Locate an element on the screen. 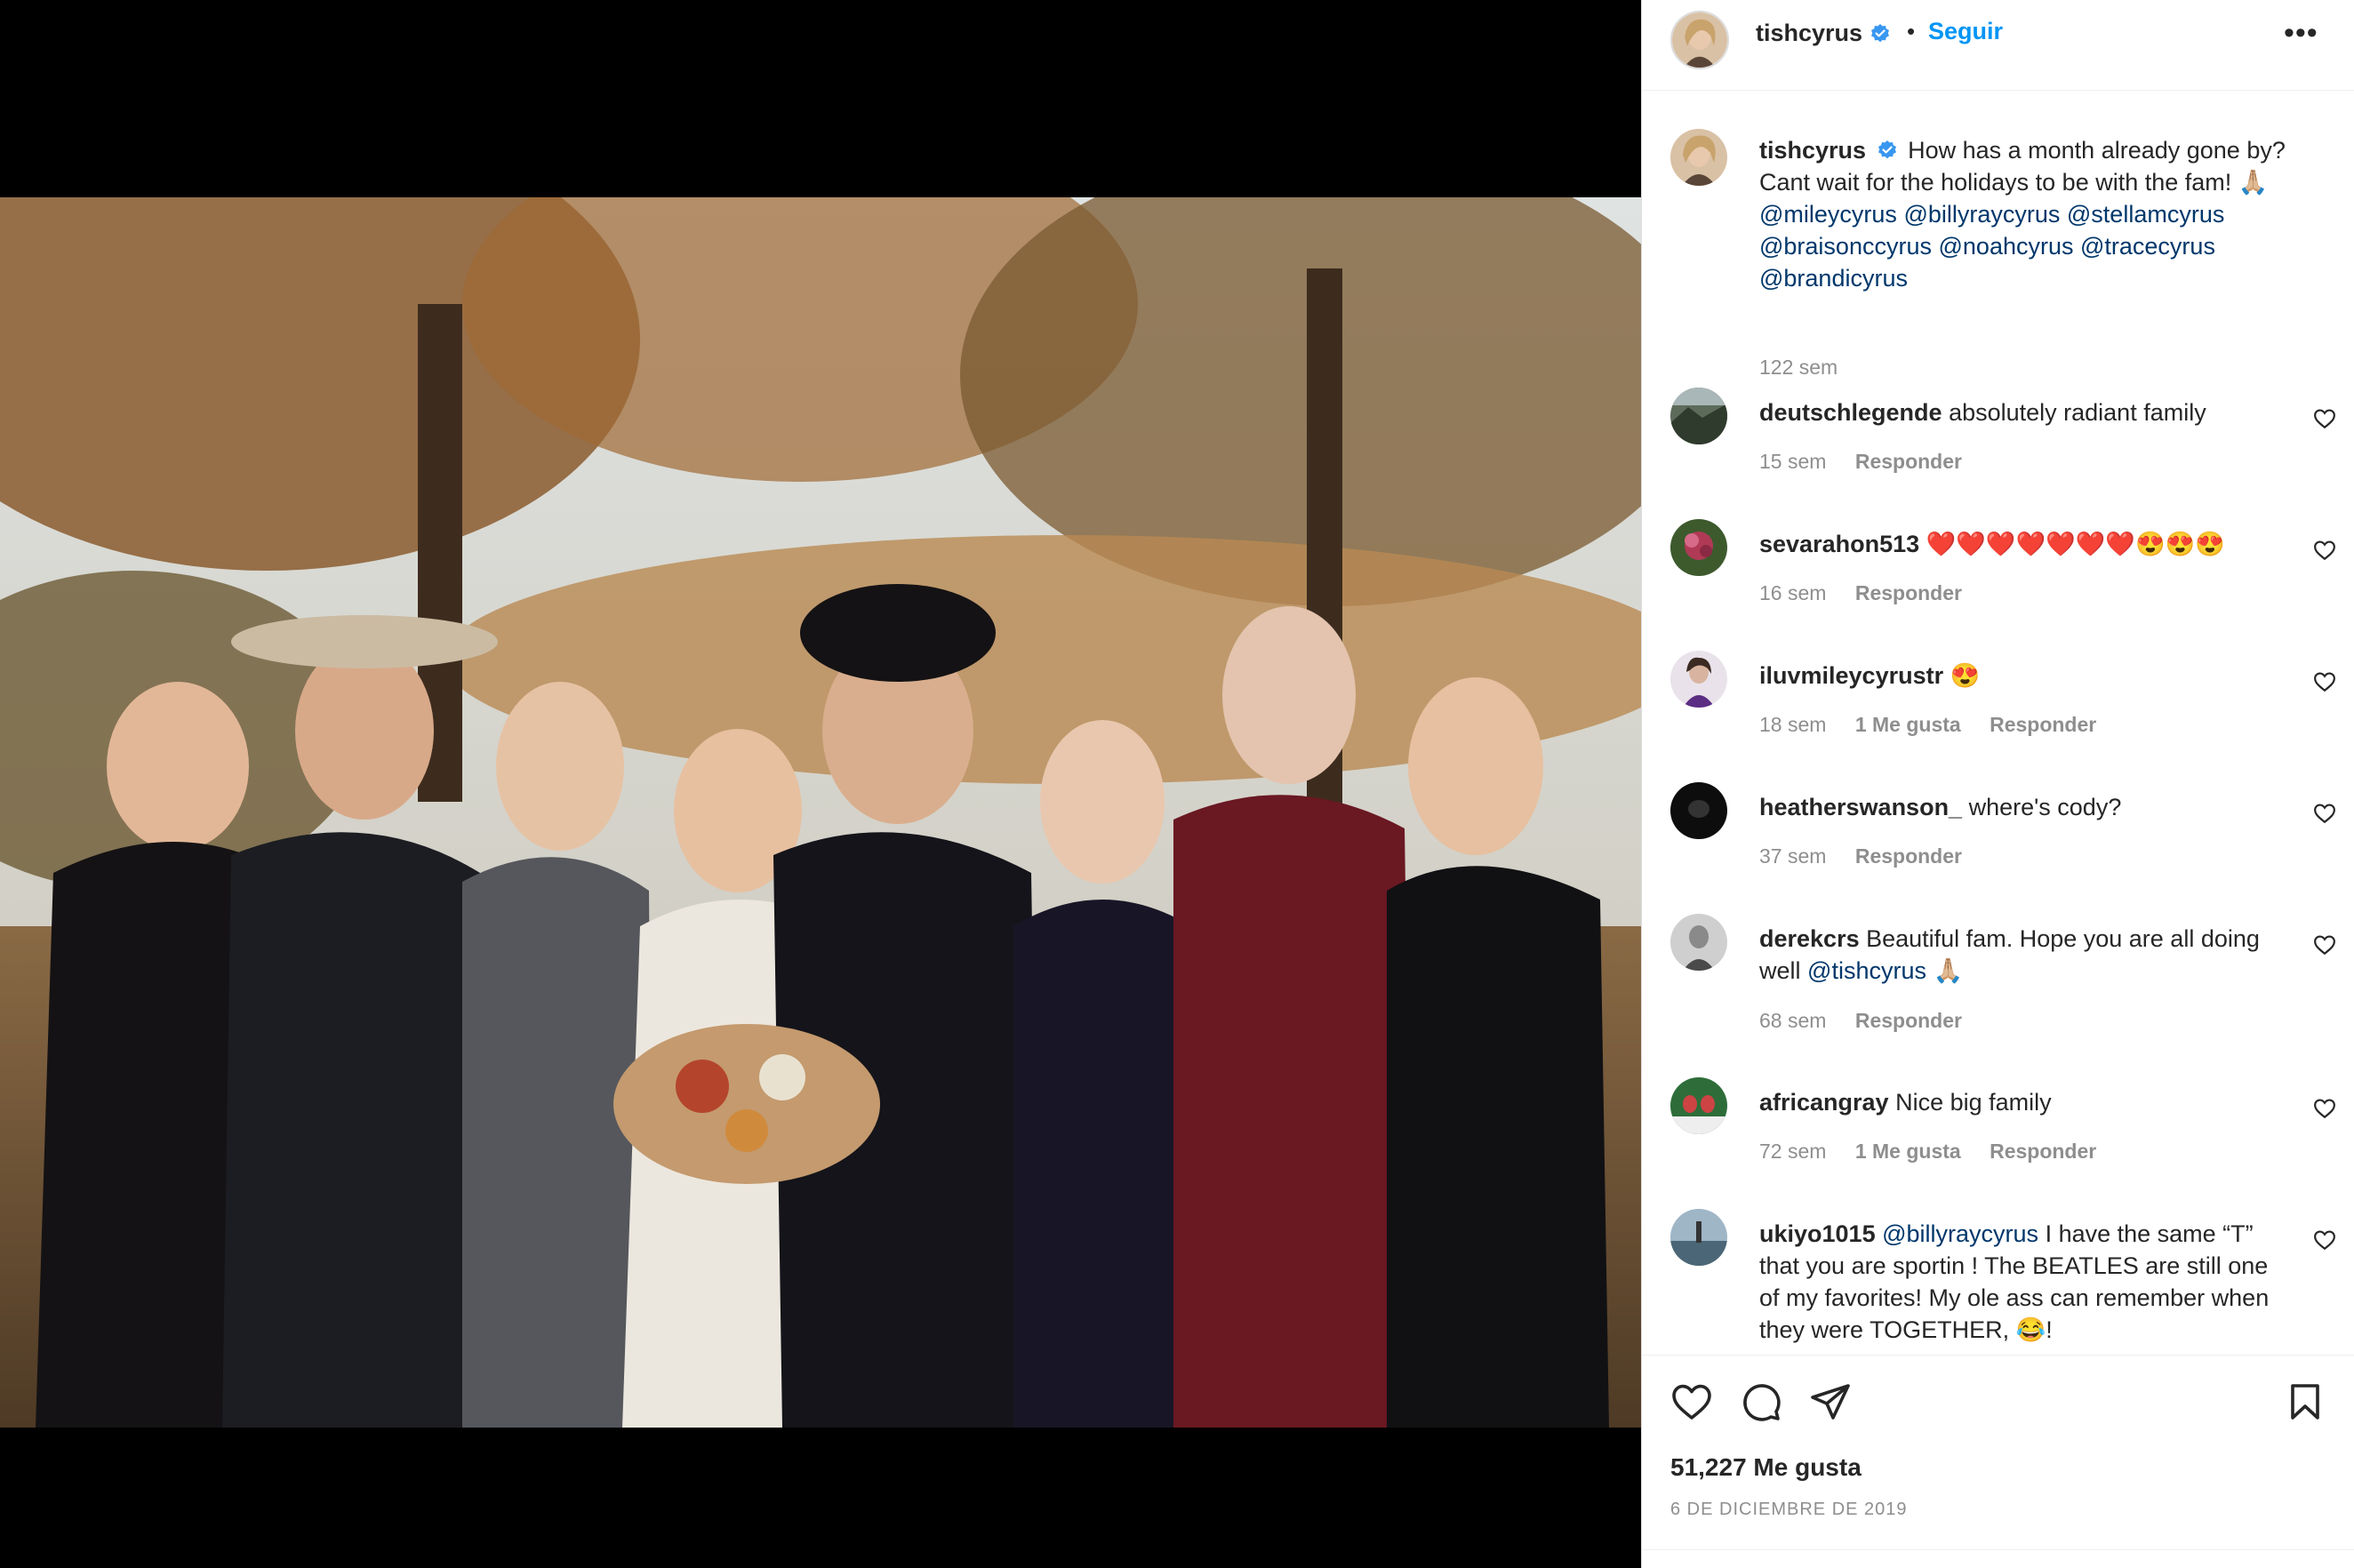 Image resolution: width=2354 pixels, height=1568 pixels. mention-link: @braisonccyrus is located at coordinates (1845, 246).